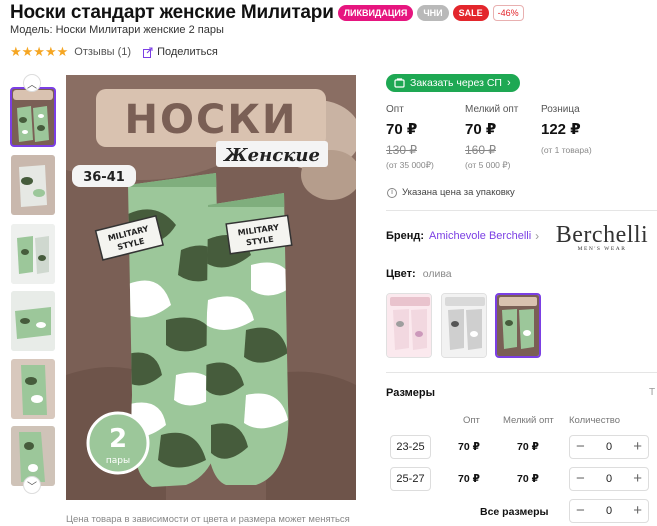 The image size is (657, 526). Describe the element at coordinates (102, 52) in the screenshot. I see `reviews-link: Отзывы (1)` at that location.